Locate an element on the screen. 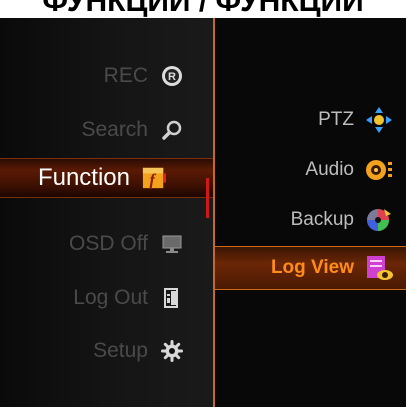 The height and width of the screenshot is (407, 406). menu-item-label: Function is located at coordinates (83, 177).